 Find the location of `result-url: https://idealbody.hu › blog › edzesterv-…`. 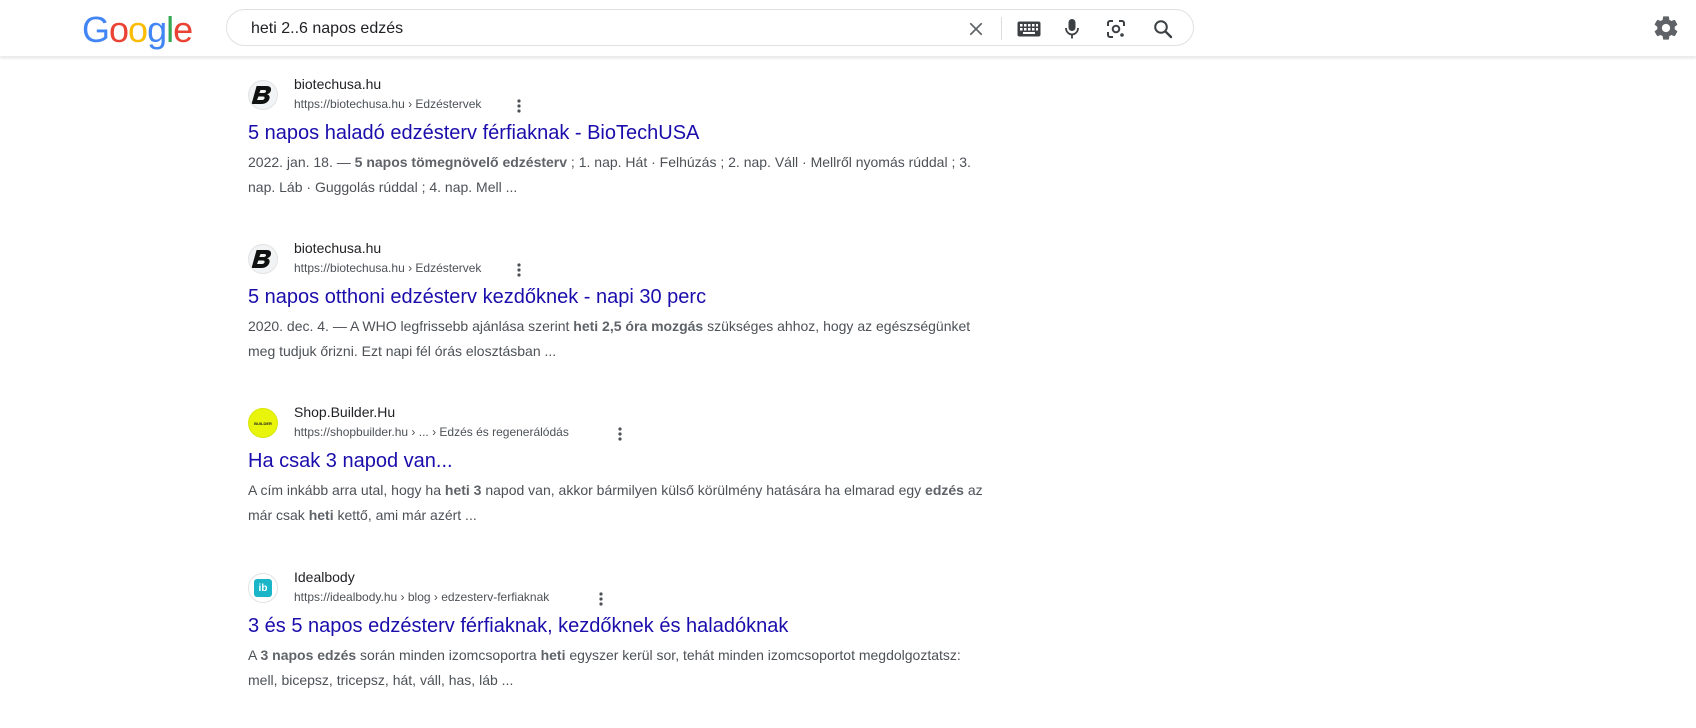

result-url: https://idealbody.hu › blog › edzesterv-… is located at coordinates (421, 597).